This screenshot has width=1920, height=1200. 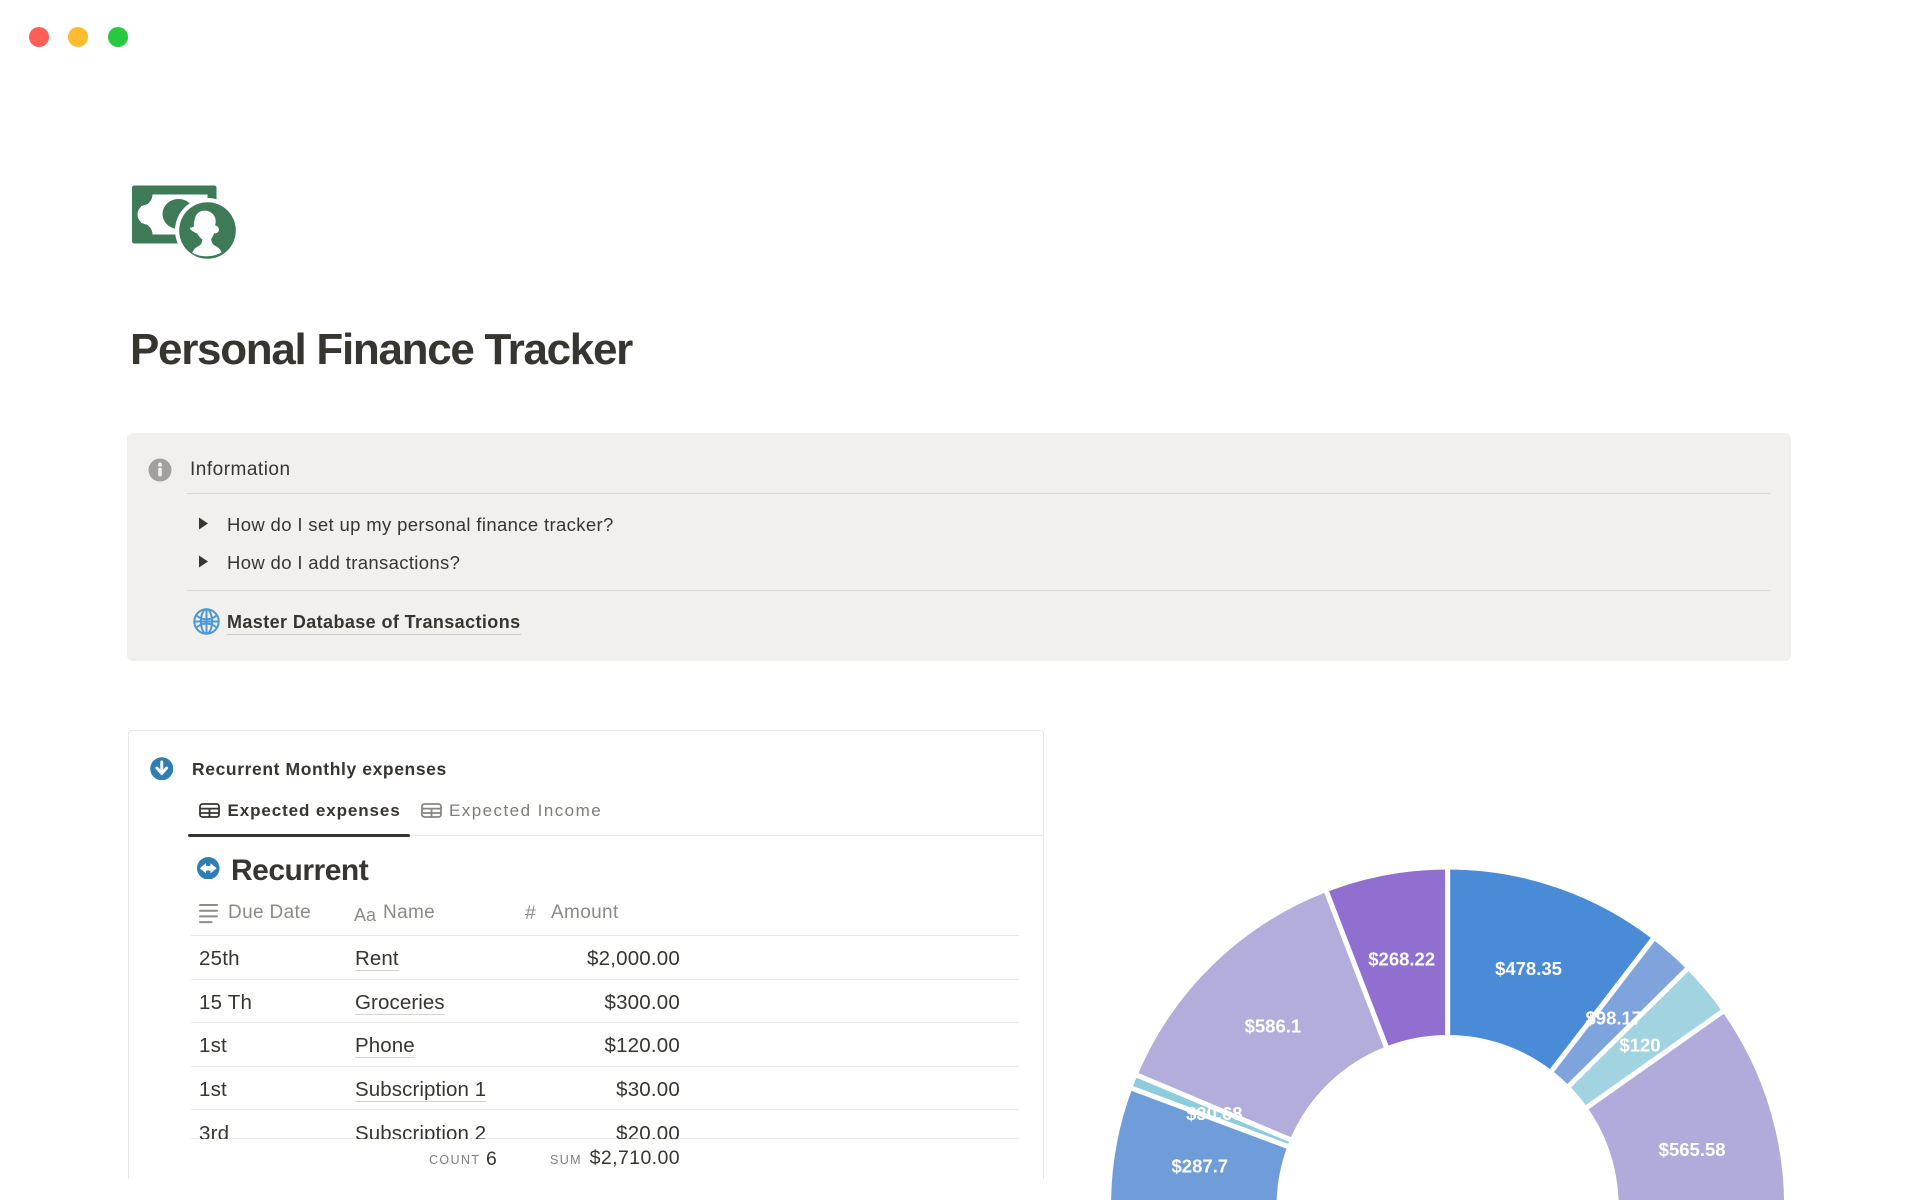 What do you see at coordinates (1200, 1166) in the screenshot?
I see `svg-text: $287.7` at bounding box center [1200, 1166].